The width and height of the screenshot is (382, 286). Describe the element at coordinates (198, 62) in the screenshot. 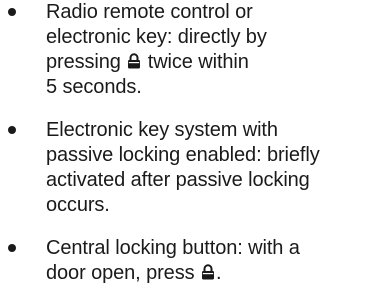

I see `text-segment: twice within` at that location.